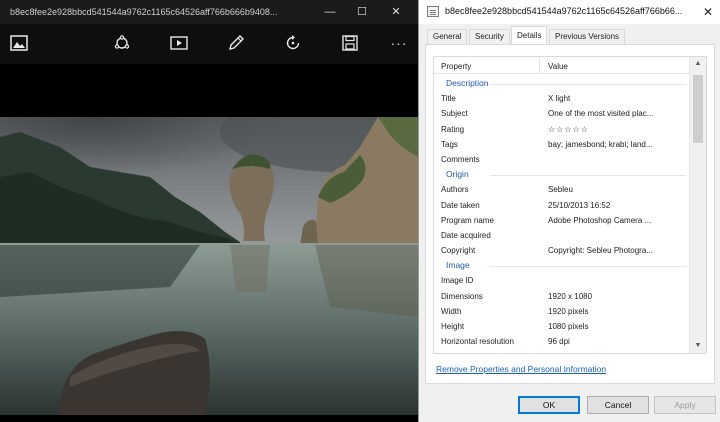 This screenshot has width=720, height=422. What do you see at coordinates (447, 36) in the screenshot?
I see `tab-general: General` at bounding box center [447, 36].